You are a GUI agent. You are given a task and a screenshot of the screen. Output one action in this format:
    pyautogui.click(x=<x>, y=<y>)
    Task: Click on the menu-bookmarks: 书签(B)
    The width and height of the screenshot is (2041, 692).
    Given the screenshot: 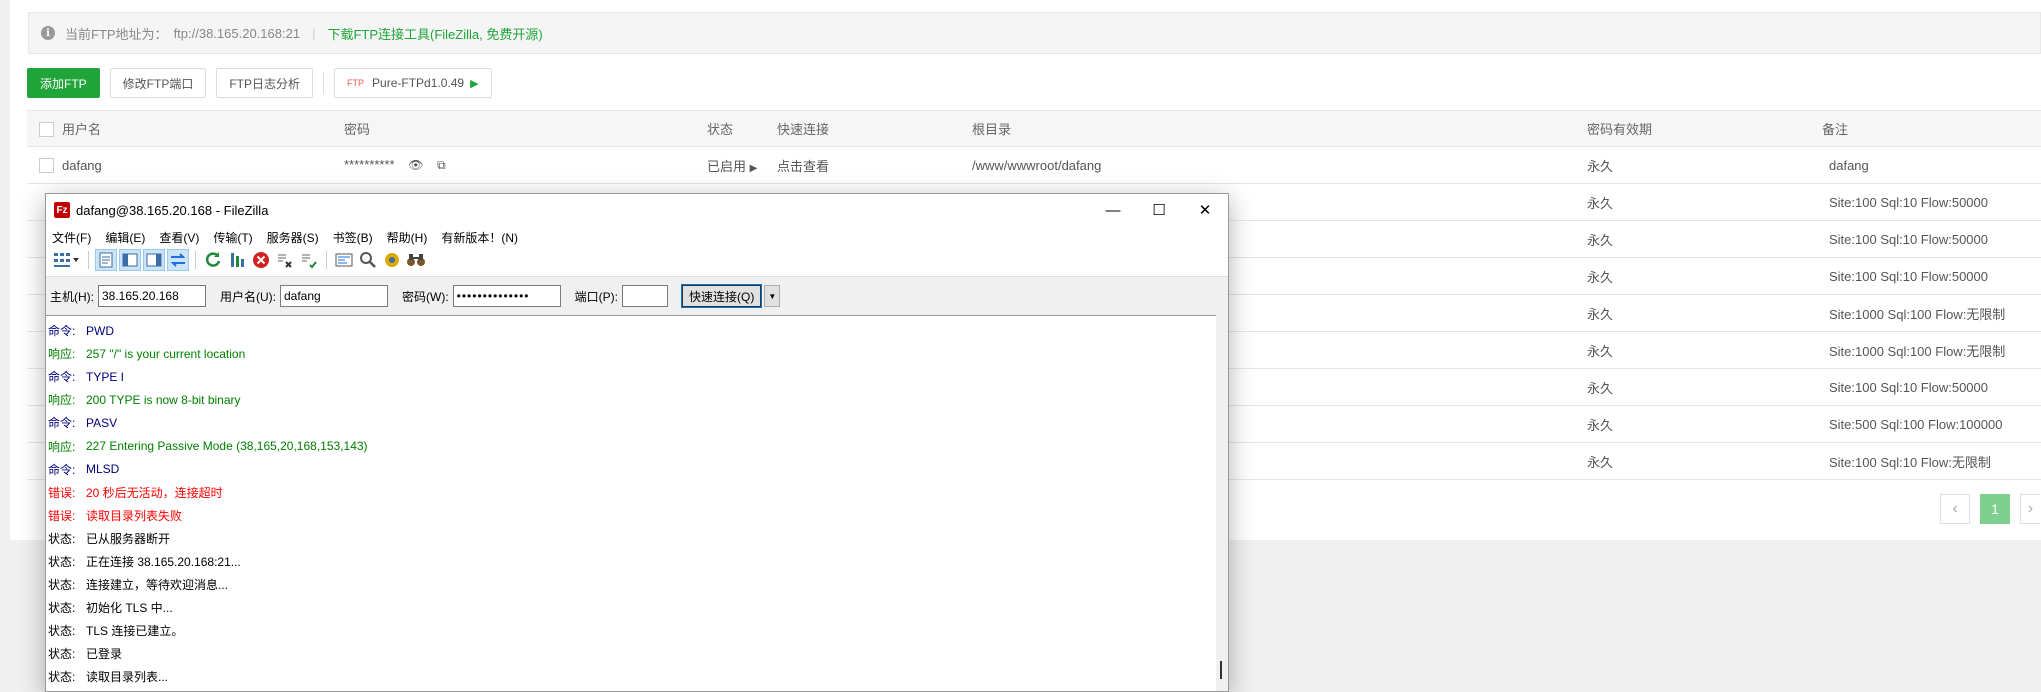 What is the action you would take?
    pyautogui.click(x=353, y=237)
    